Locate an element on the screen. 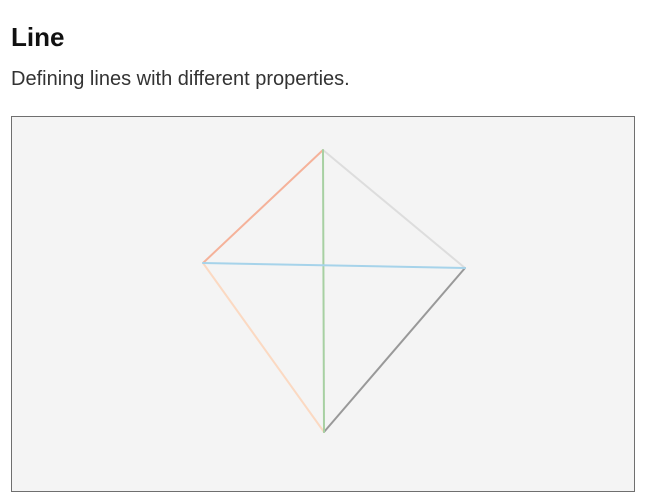 The height and width of the screenshot is (502, 645). top-left-line is located at coordinates (263, 206).